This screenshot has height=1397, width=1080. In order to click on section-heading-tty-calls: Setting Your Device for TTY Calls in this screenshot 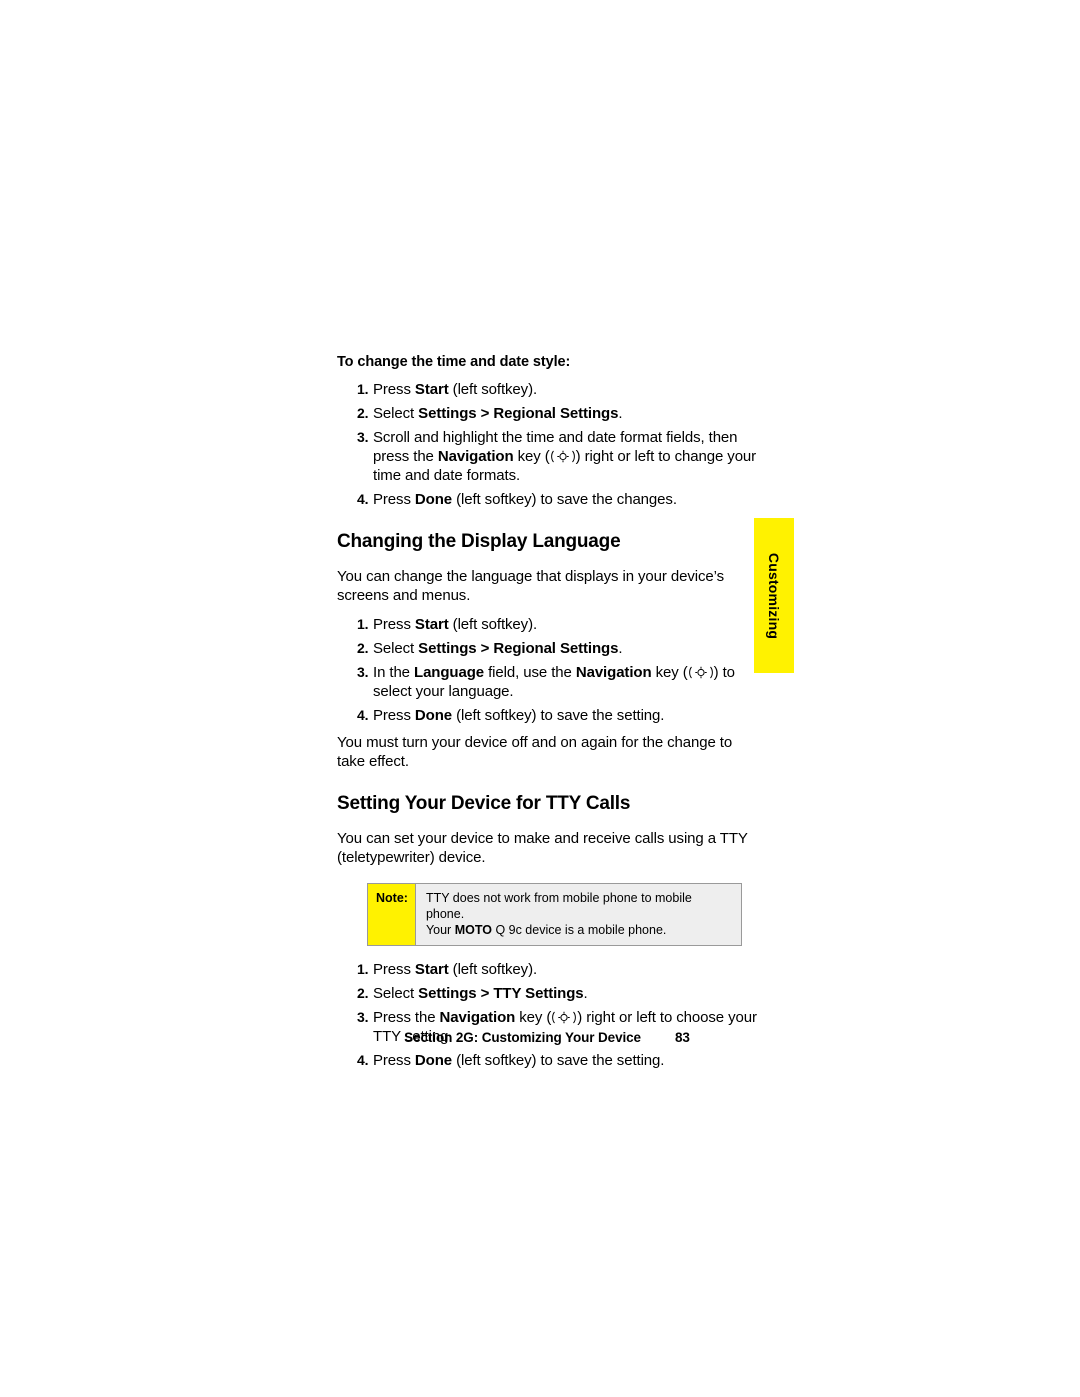, I will do `click(484, 803)`.